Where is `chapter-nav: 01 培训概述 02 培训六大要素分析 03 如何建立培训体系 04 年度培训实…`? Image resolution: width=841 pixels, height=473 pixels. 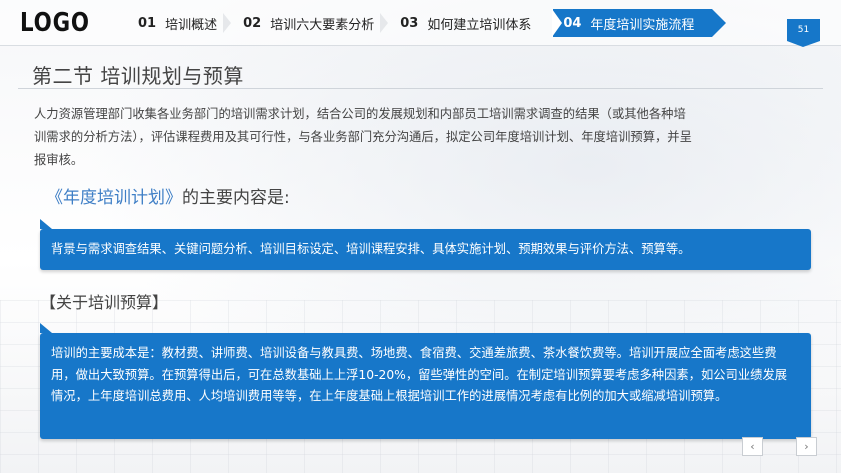 chapter-nav: 01 培训概述 02 培训六大要素分析 03 如何建立培训体系 04 年度培训实… is located at coordinates (427, 23).